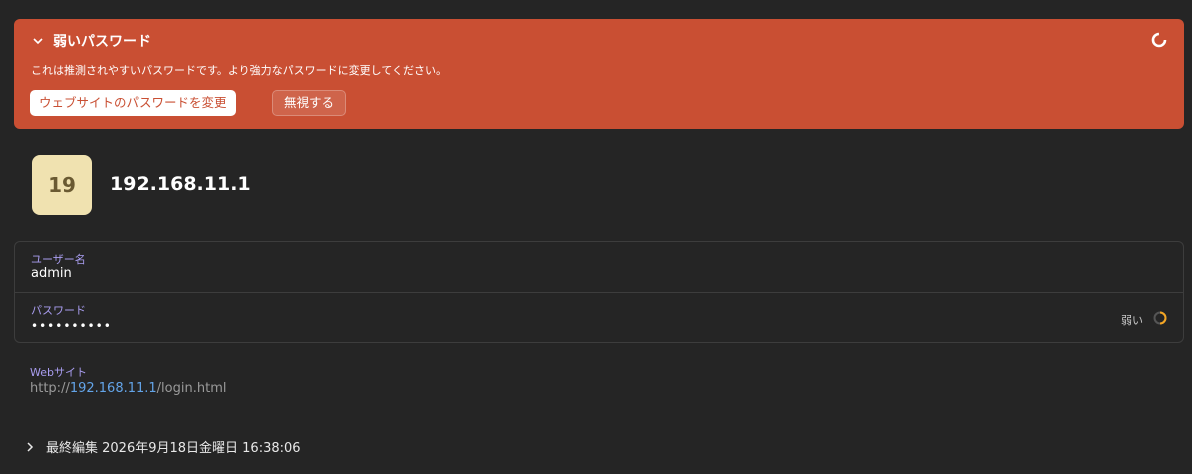 This screenshot has width=1192, height=474. What do you see at coordinates (58, 259) in the screenshot?
I see `username-label: ユーザー名` at bounding box center [58, 259].